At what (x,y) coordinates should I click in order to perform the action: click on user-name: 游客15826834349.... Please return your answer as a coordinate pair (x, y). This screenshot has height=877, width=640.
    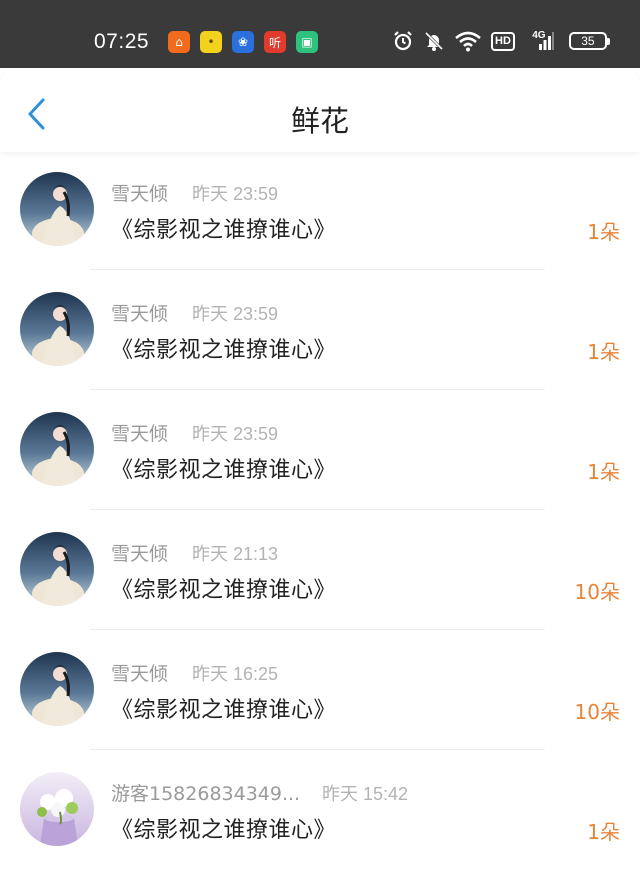
    Looking at the image, I should click on (206, 794).